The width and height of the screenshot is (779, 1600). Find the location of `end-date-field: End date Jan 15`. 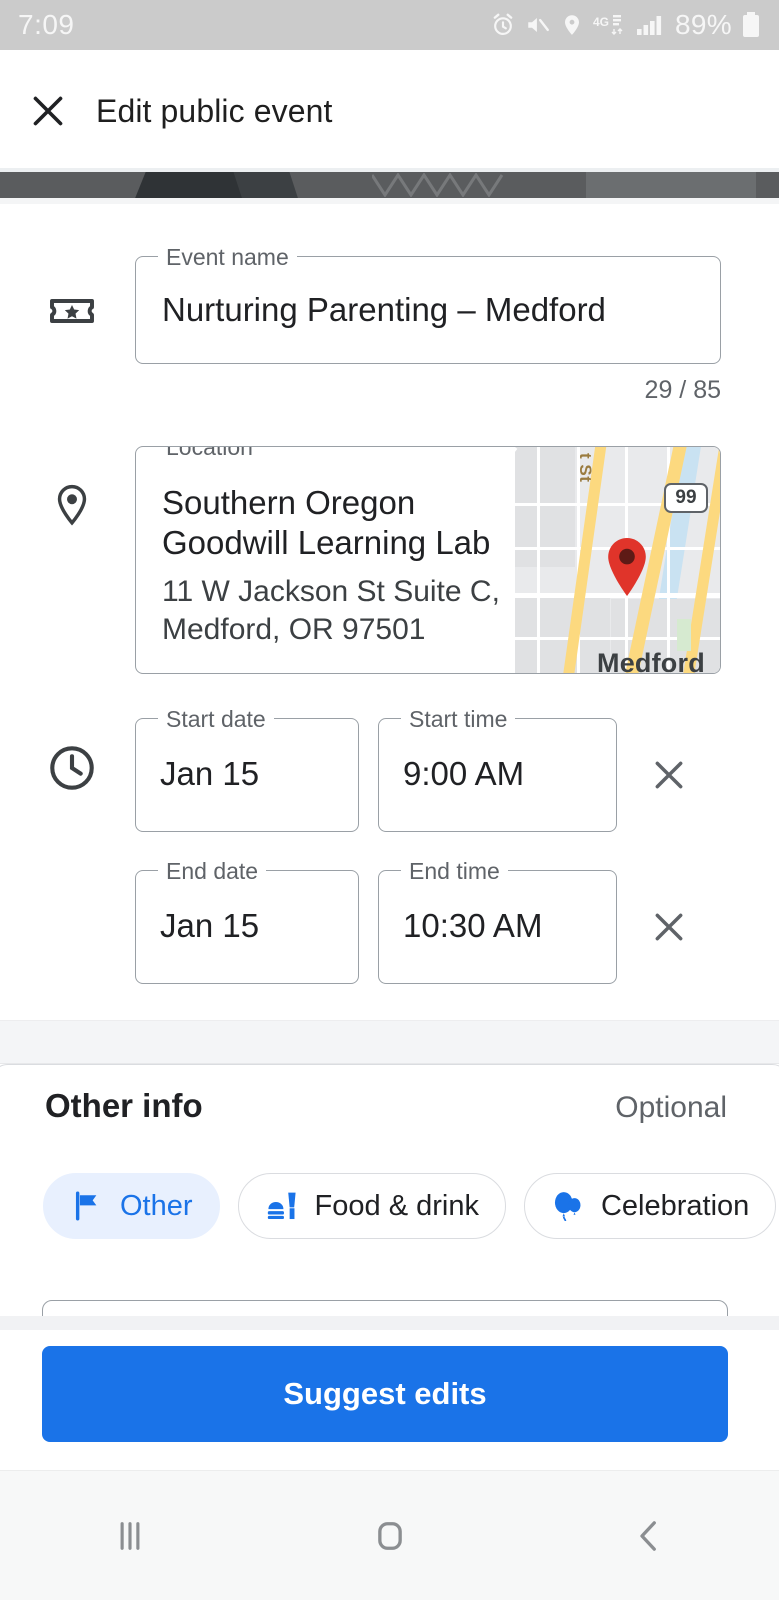

end-date-field: End date Jan 15 is located at coordinates (247, 921).